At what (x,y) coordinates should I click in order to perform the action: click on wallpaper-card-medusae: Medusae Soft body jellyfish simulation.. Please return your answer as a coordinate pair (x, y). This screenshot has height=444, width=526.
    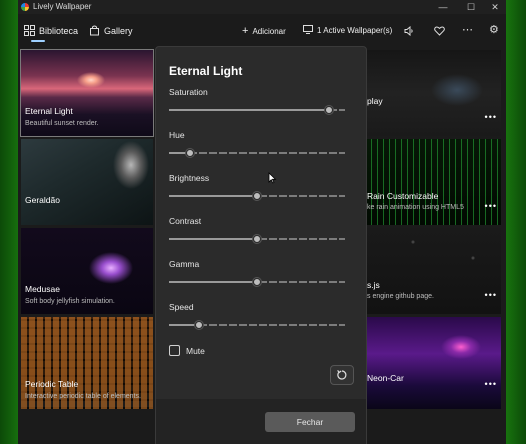
    Looking at the image, I should click on (87, 271).